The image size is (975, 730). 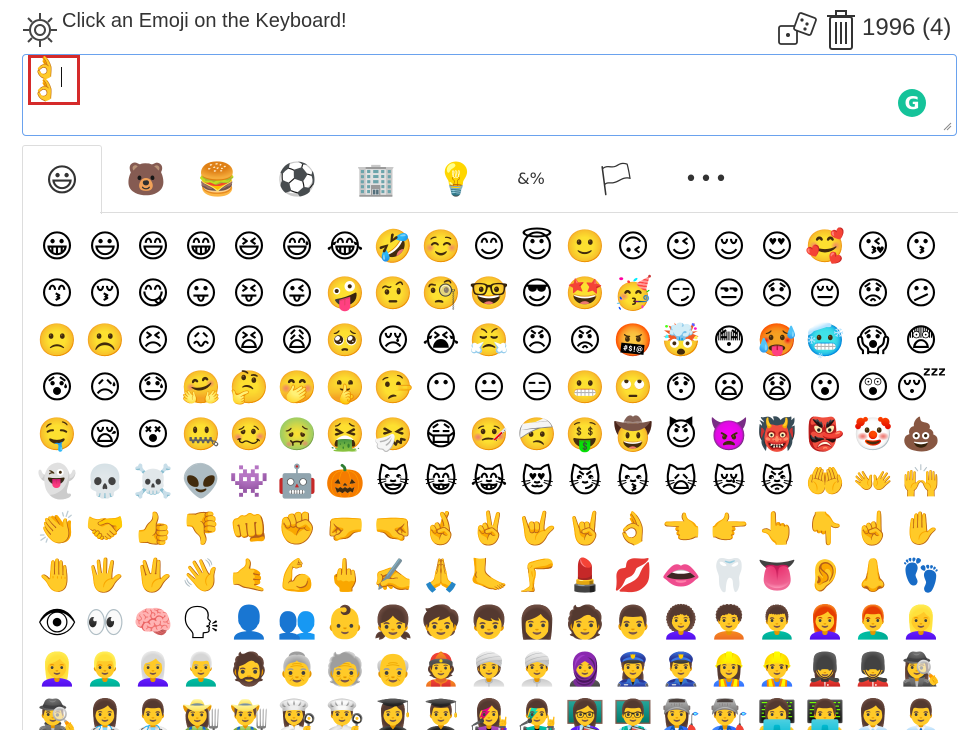 I want to click on emoji-key: 🧐, so click(x=441, y=292).